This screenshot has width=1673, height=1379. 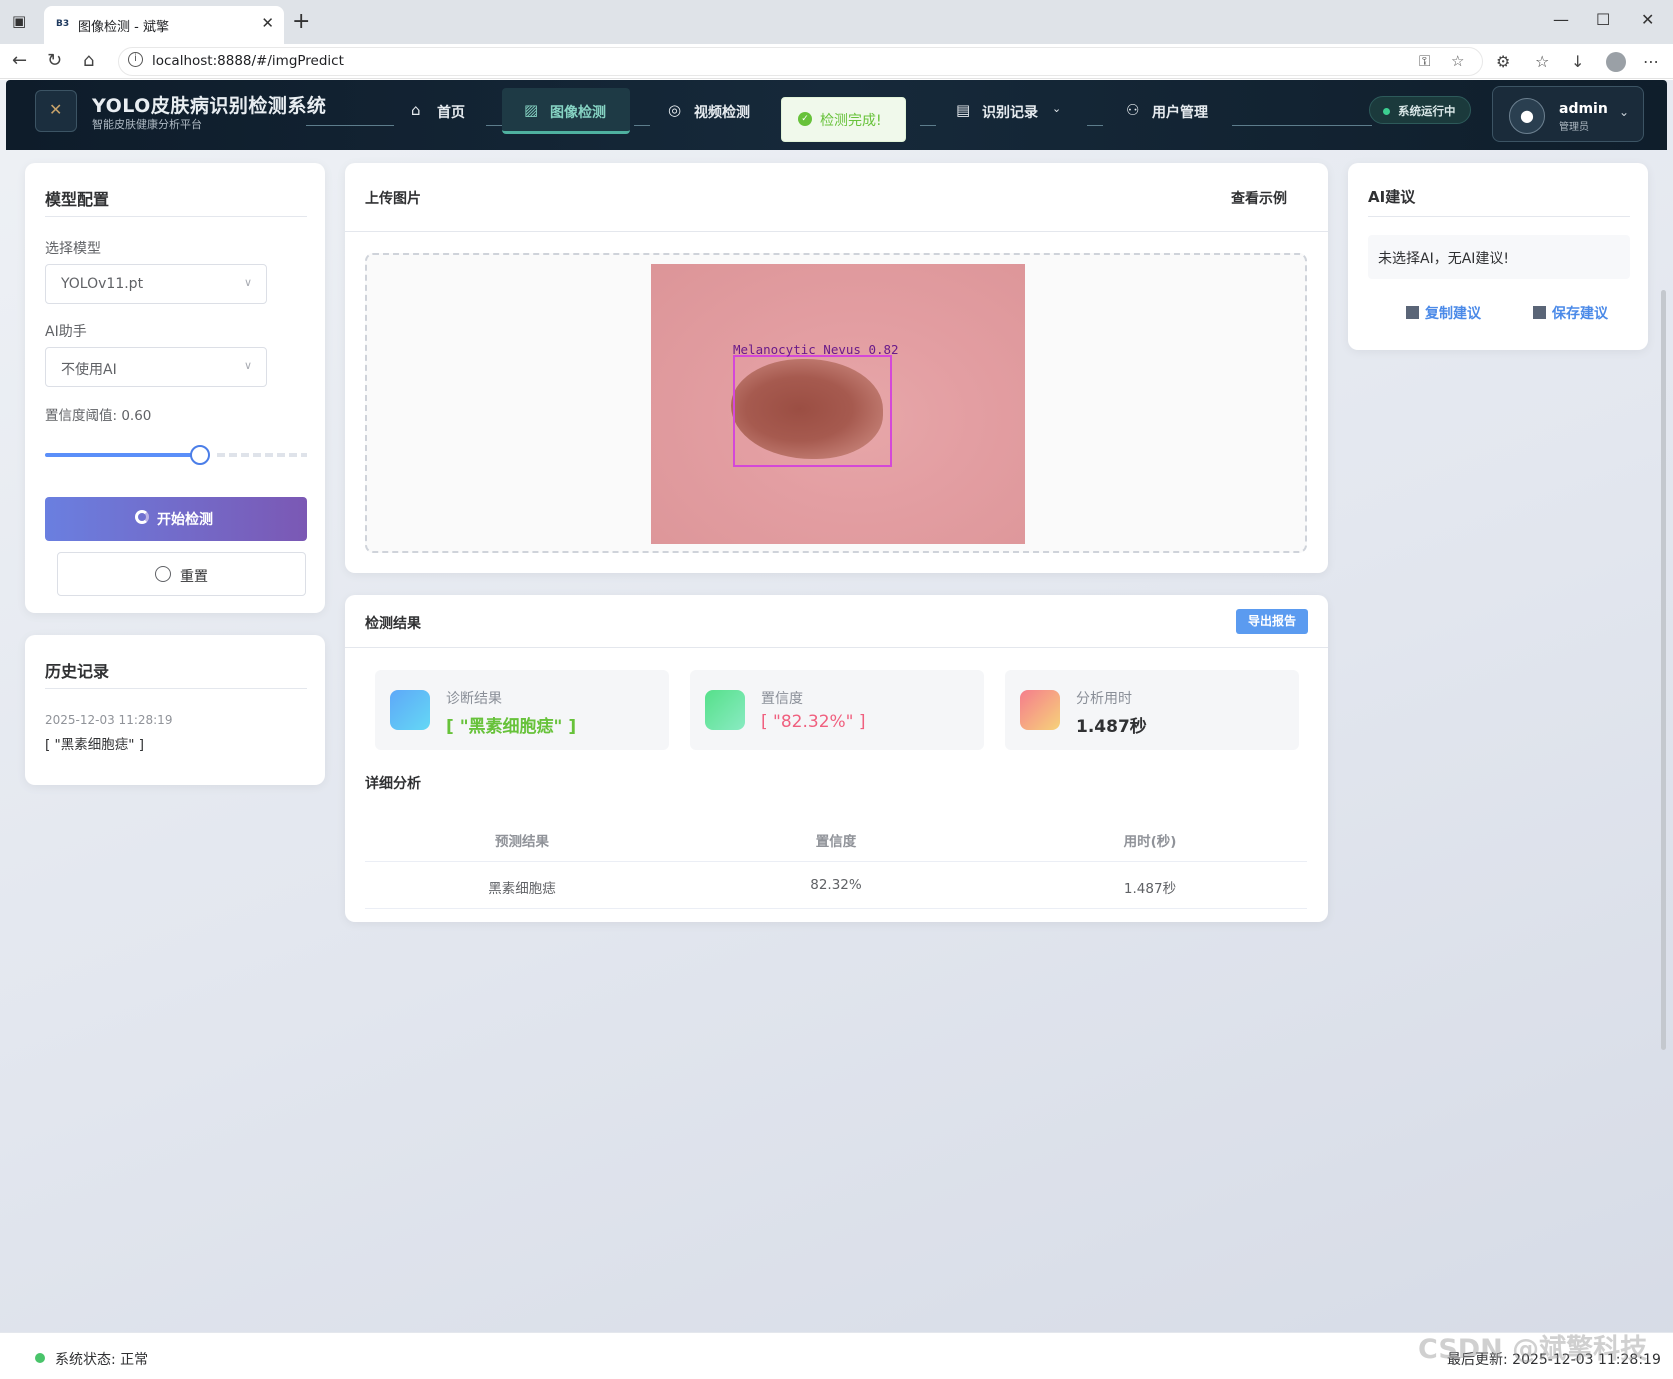 I want to click on detected-image: Melanocytic Nevus 0.82, so click(x=838, y=404).